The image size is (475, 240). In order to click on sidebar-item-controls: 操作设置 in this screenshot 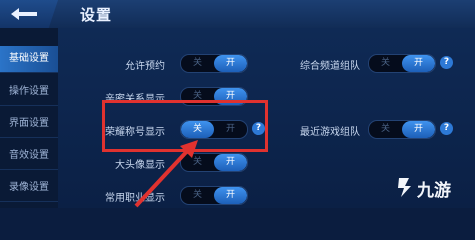, I will do `click(29, 92)`.